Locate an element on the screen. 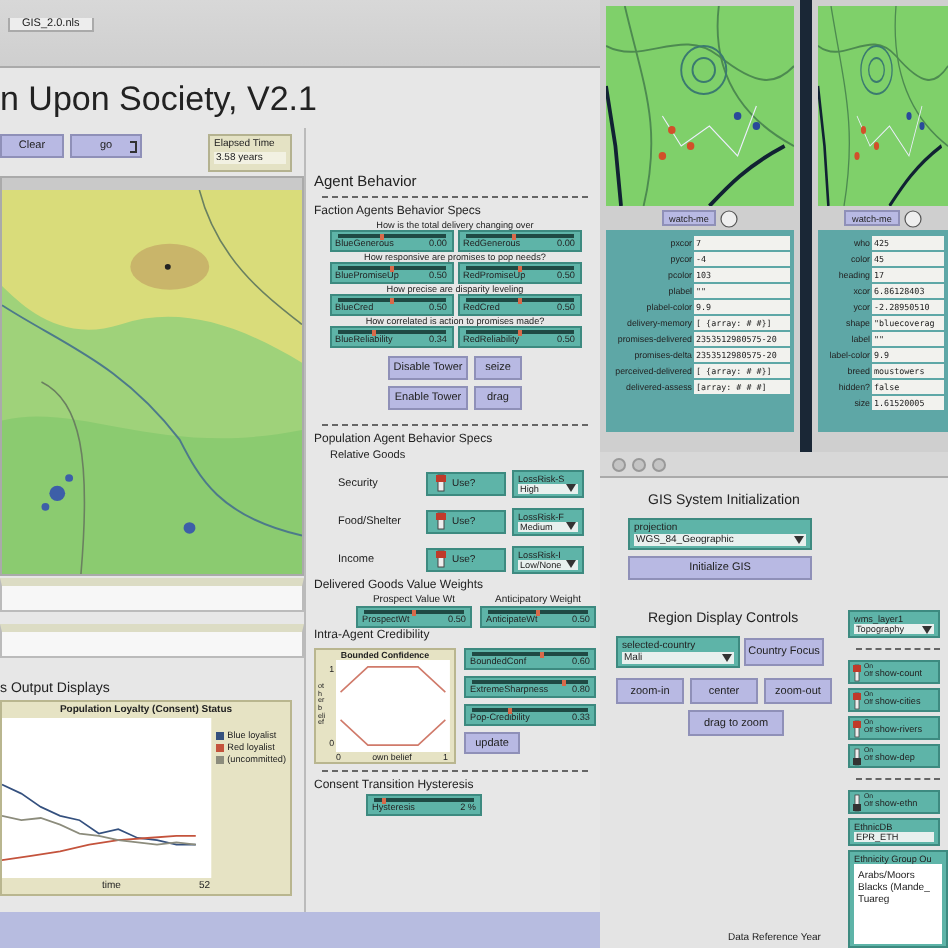  forever-icon is located at coordinates (133, 147).